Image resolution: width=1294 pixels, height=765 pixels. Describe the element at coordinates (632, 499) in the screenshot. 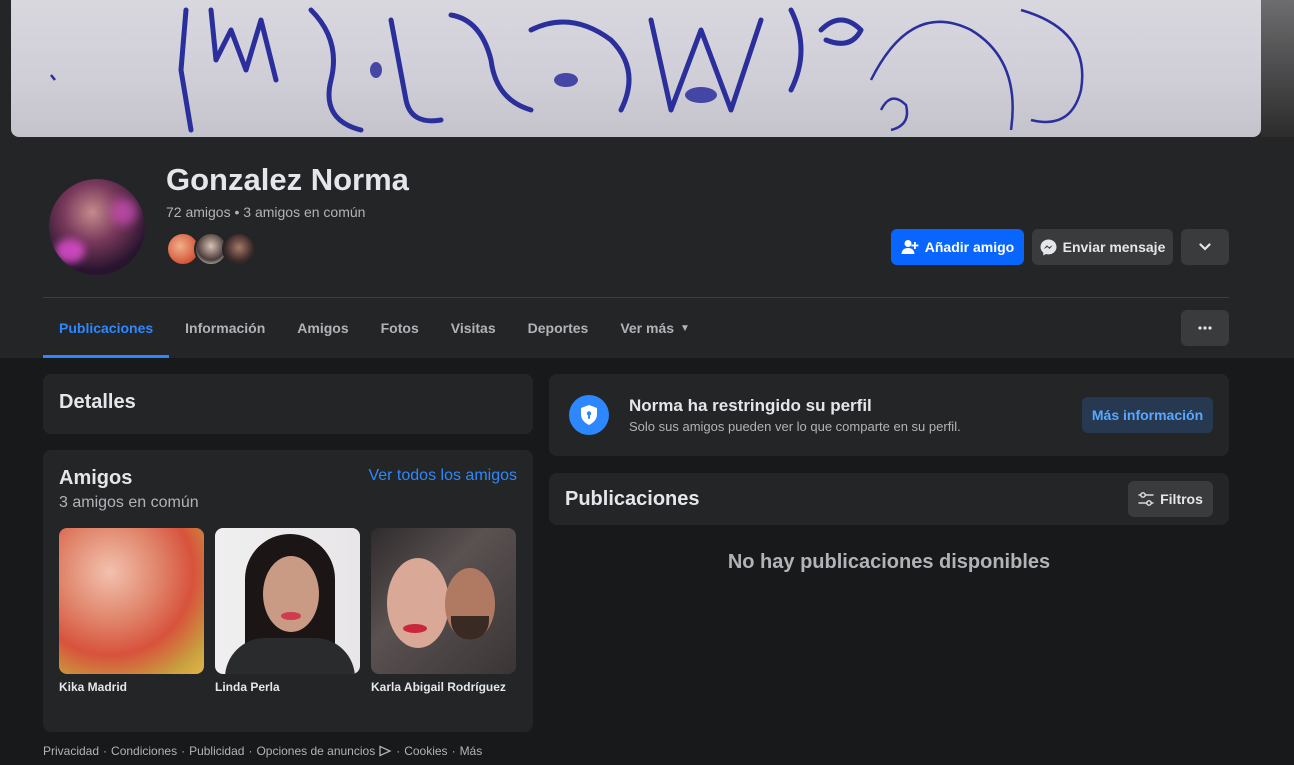

I see `posts-title: Publicaciones` at that location.